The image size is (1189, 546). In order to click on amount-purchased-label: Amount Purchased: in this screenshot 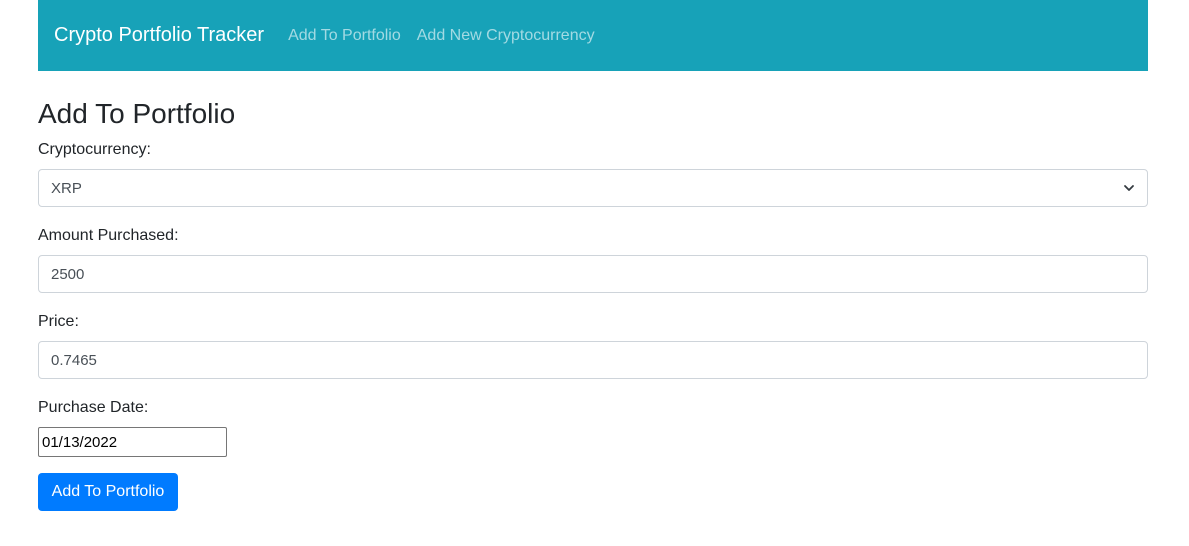, I will do `click(108, 235)`.